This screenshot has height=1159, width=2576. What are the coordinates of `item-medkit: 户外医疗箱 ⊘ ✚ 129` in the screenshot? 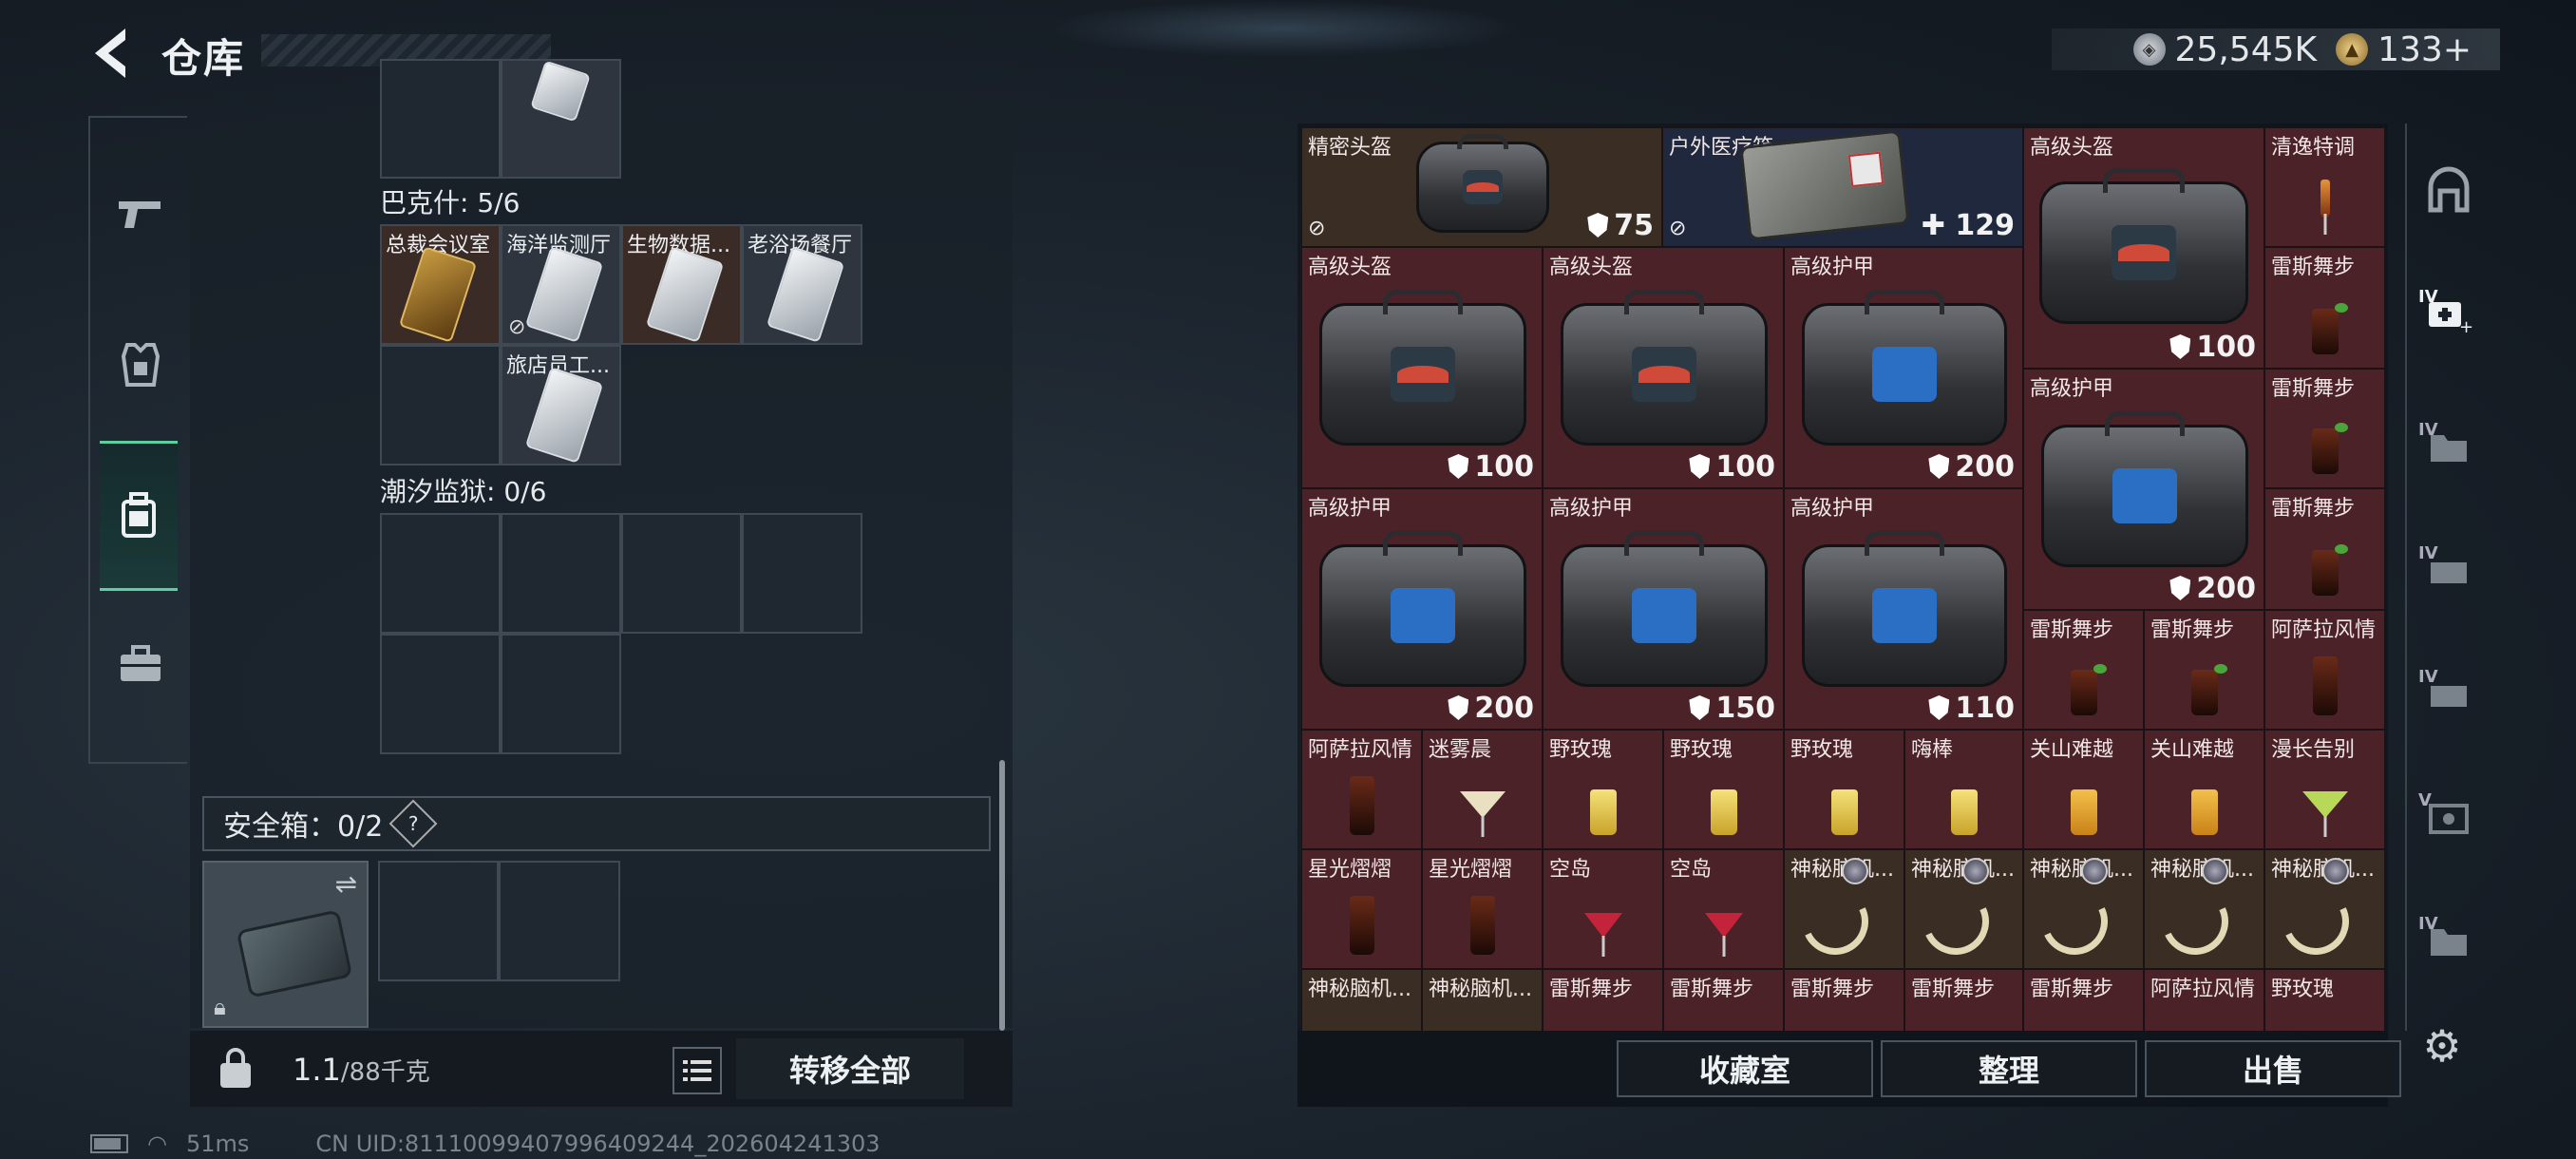 It's located at (1842, 187).